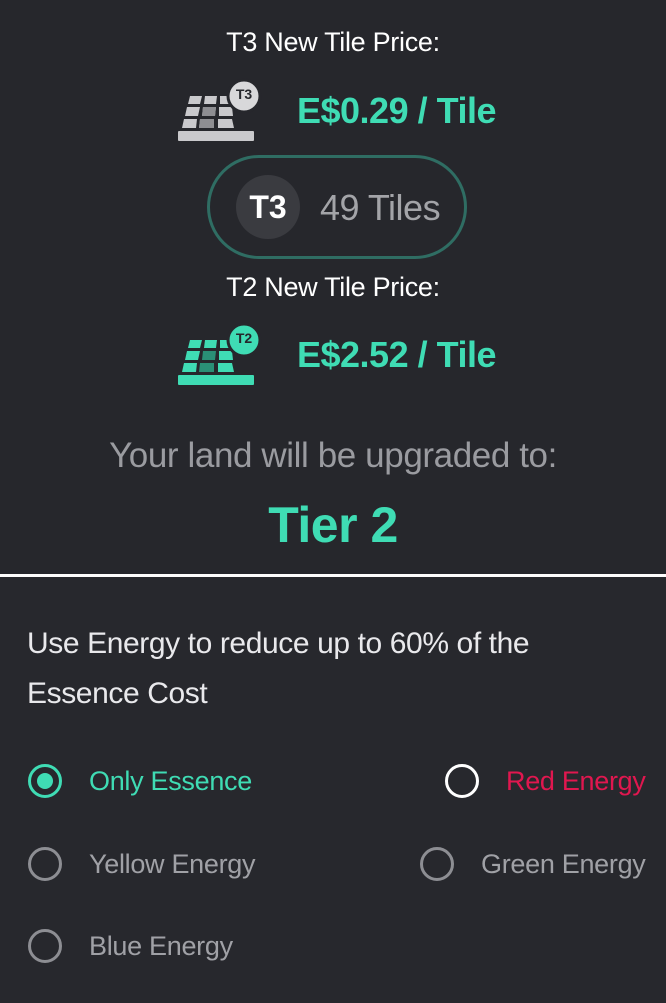  Describe the element at coordinates (268, 207) in the screenshot. I see `current-tier-badge: T3` at that location.